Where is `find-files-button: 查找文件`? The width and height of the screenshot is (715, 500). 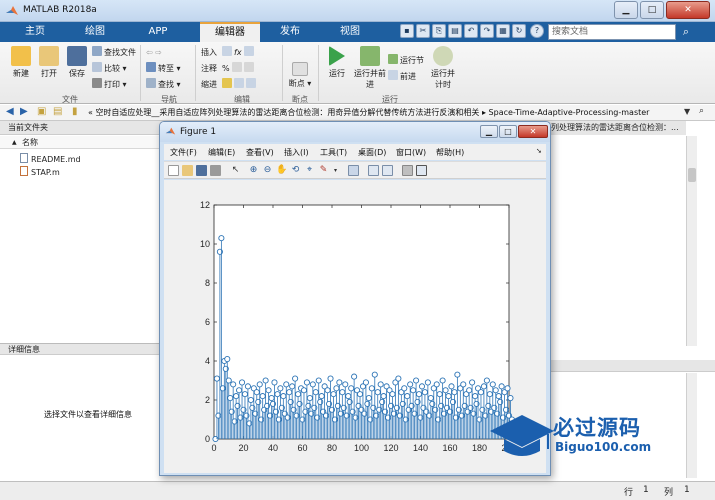
find-files-button: 查找文件 is located at coordinates (114, 52).